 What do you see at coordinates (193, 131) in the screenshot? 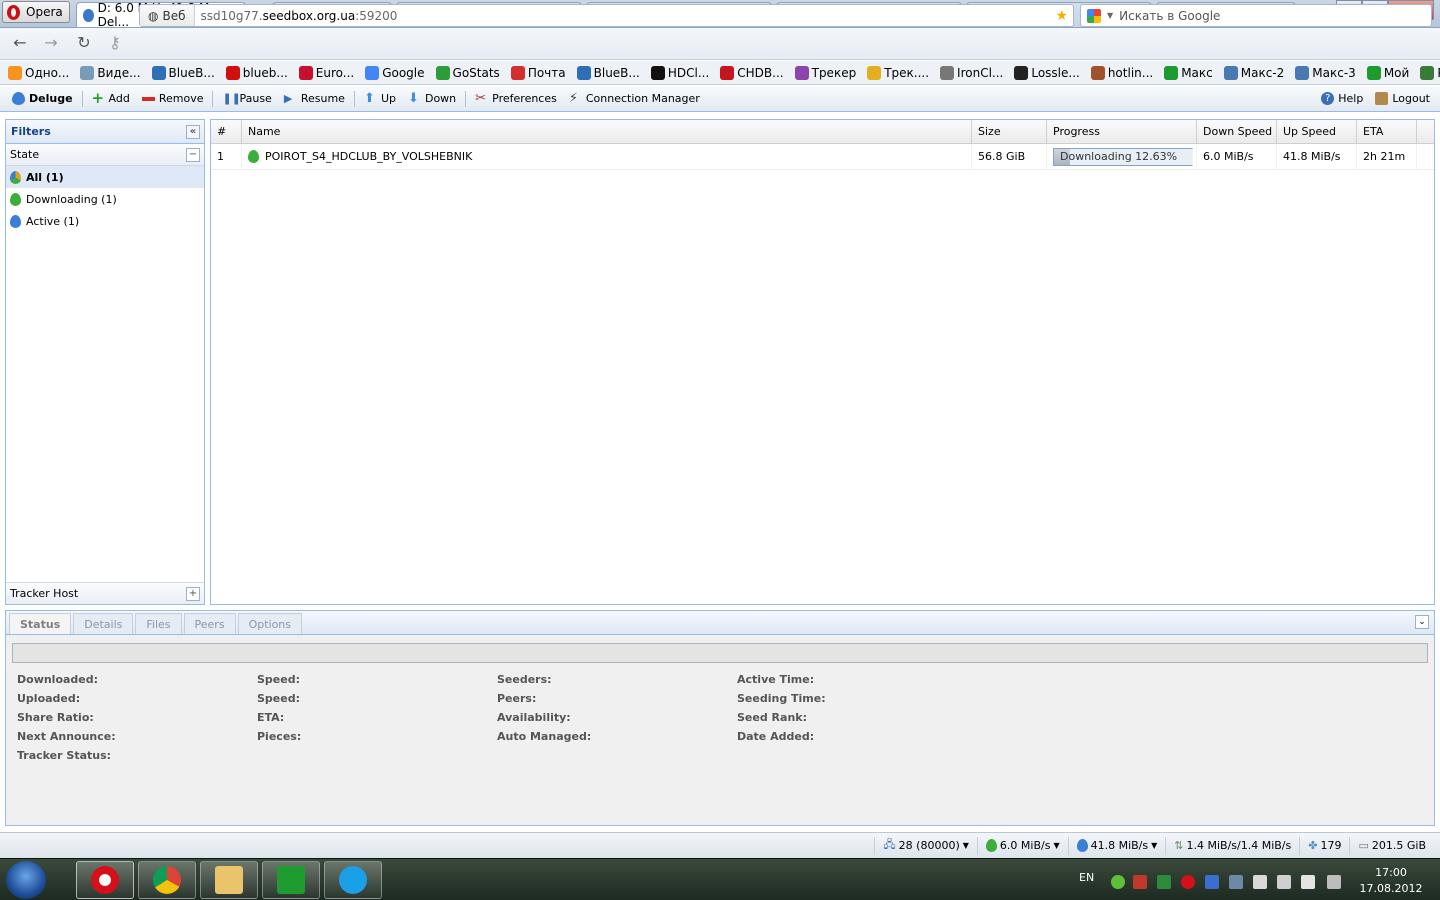
I see `collapse-panel-icon: «` at bounding box center [193, 131].